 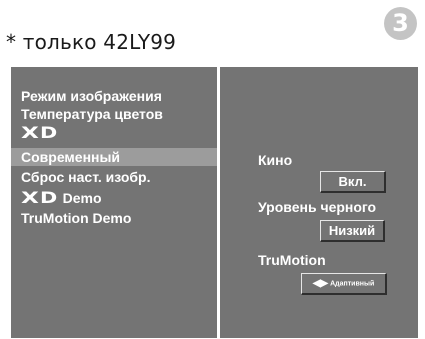 What do you see at coordinates (275, 160) in the screenshot?
I see `kino-label: Кино` at bounding box center [275, 160].